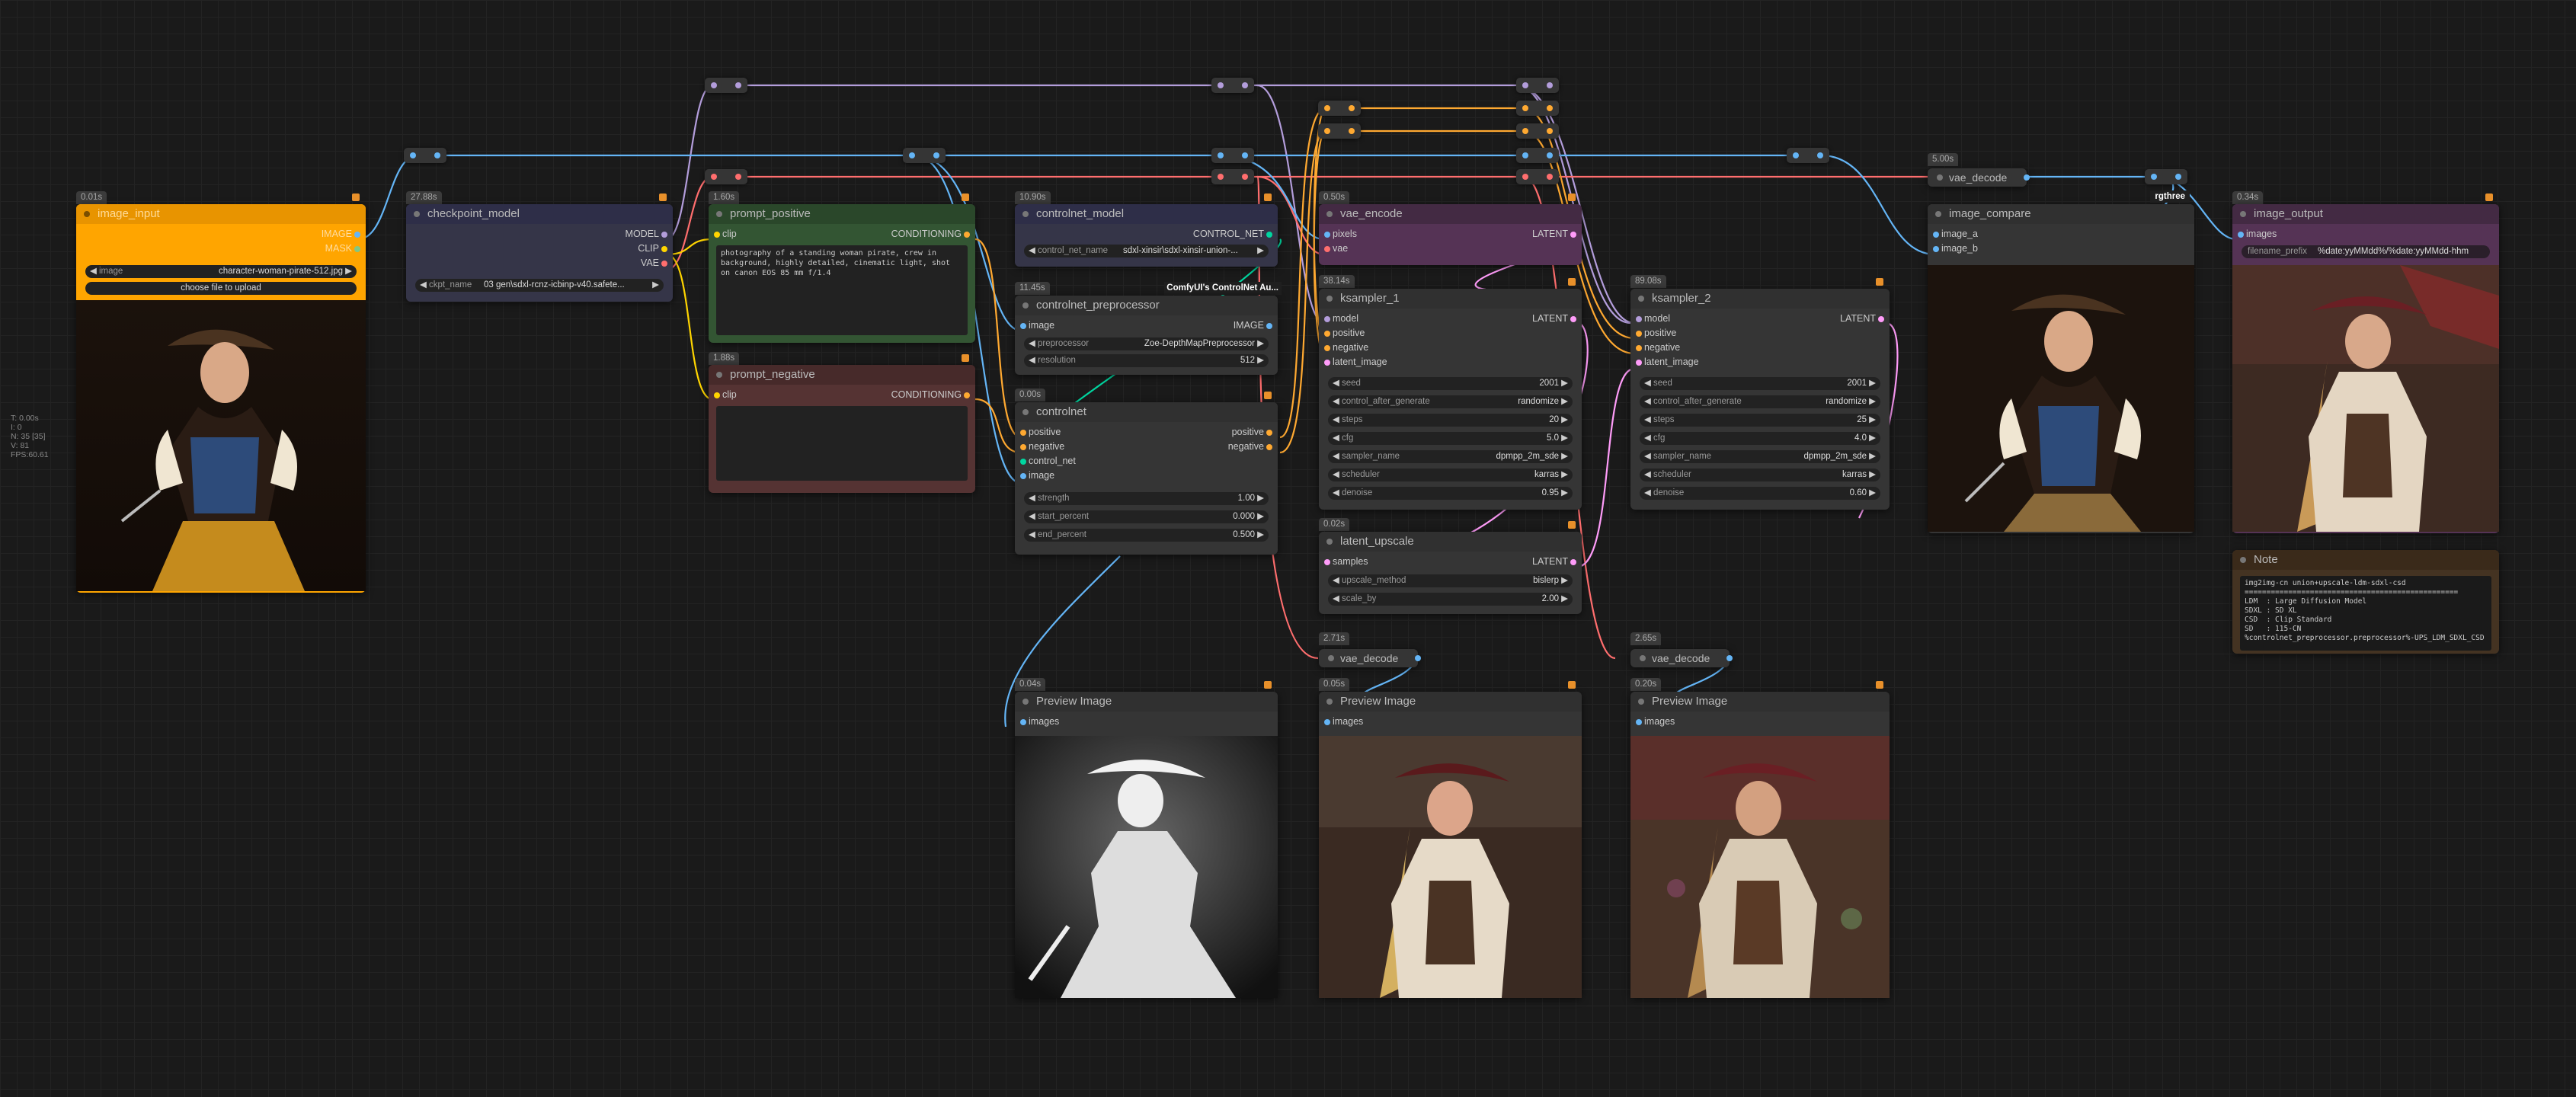  What do you see at coordinates (2365, 214) in the screenshot?
I see `node-title-bar: image_output` at bounding box center [2365, 214].